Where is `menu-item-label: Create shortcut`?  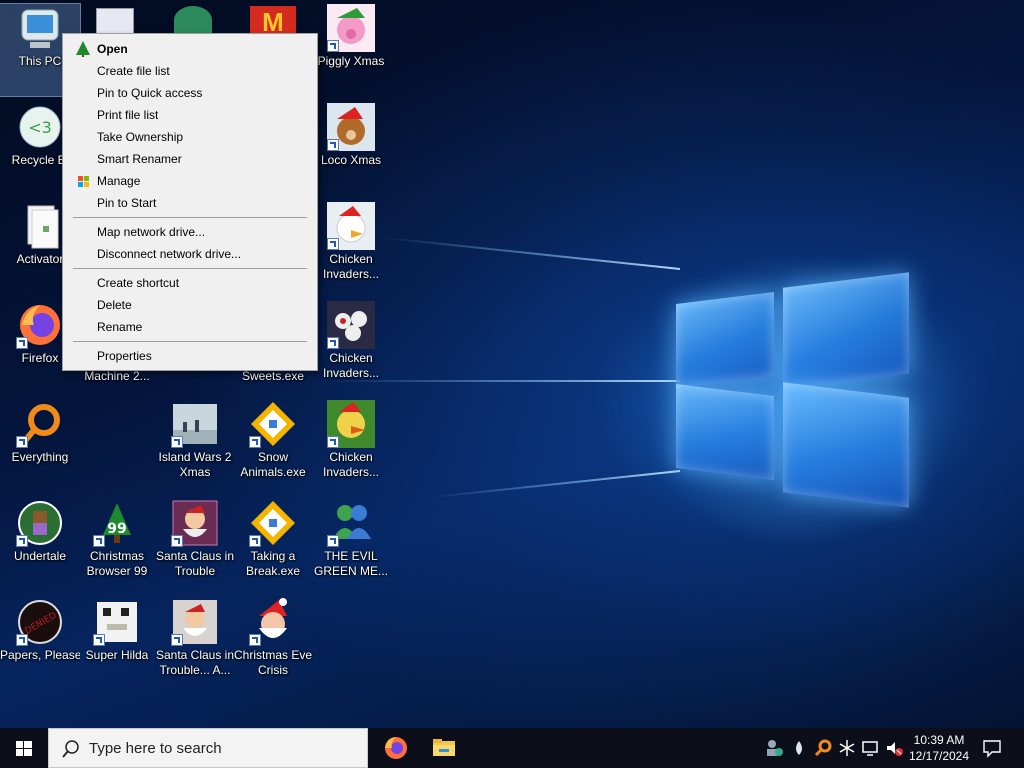
menu-item-label: Create shortcut is located at coordinates (138, 283).